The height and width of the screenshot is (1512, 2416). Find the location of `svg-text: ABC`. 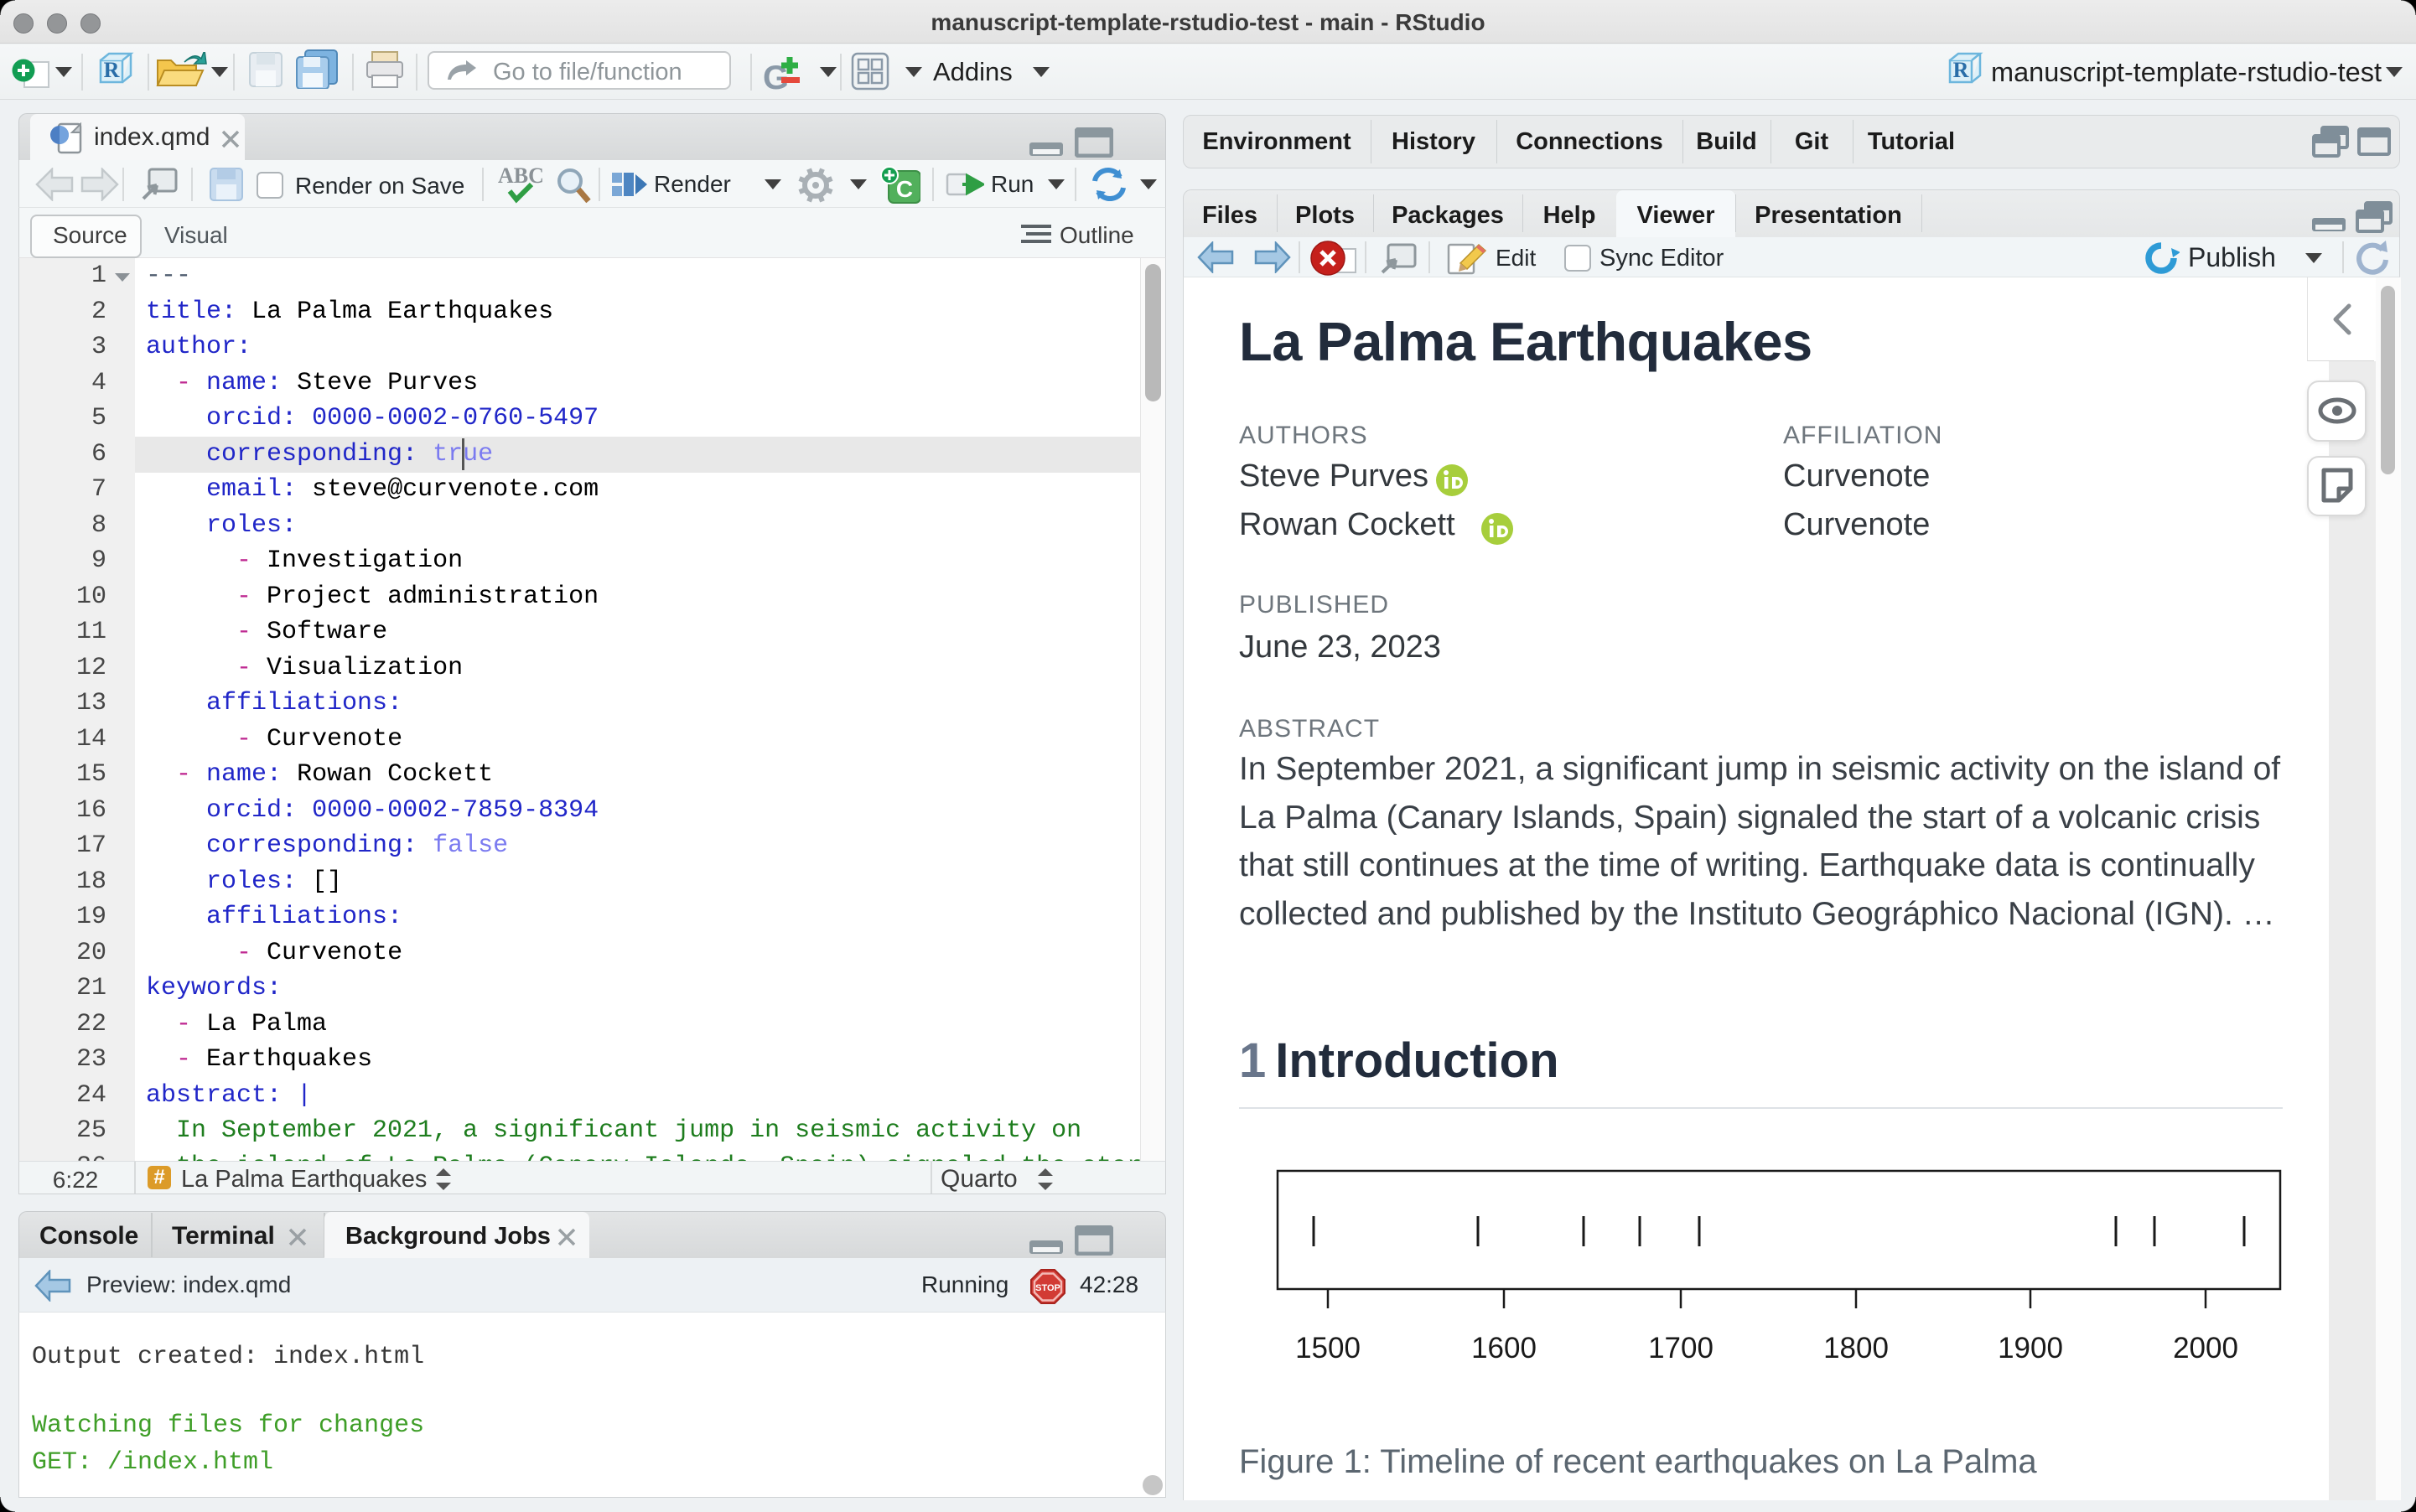

svg-text: ABC is located at coordinates (521, 176).